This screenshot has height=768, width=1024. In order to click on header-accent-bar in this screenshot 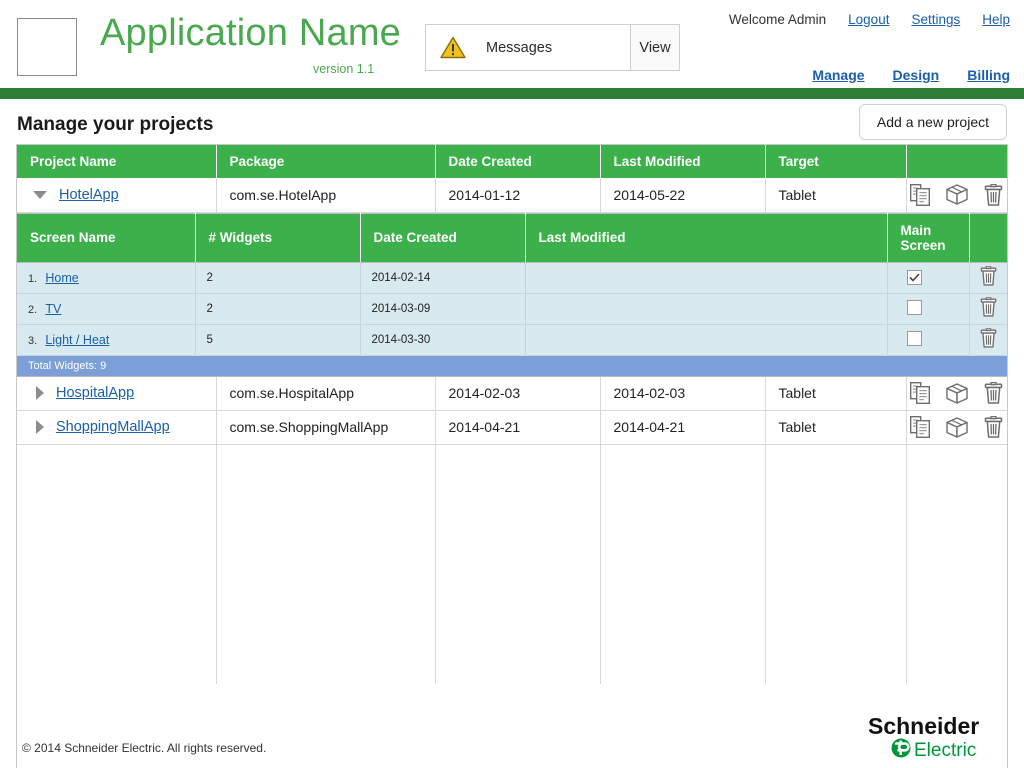, I will do `click(512, 93)`.